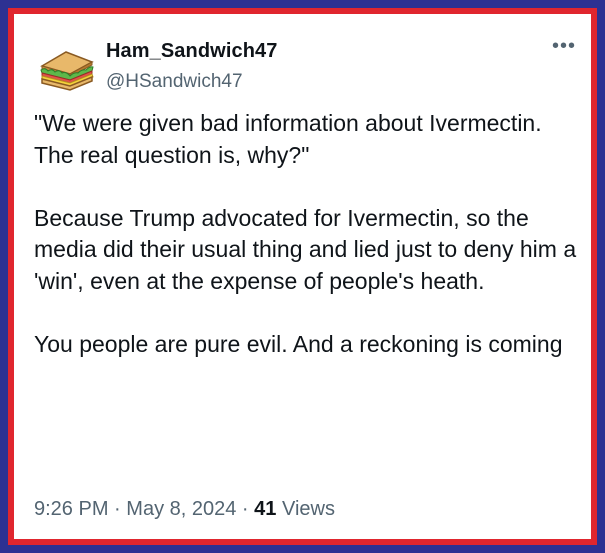  Describe the element at coordinates (308, 509) in the screenshot. I see `views-label: Views` at that location.